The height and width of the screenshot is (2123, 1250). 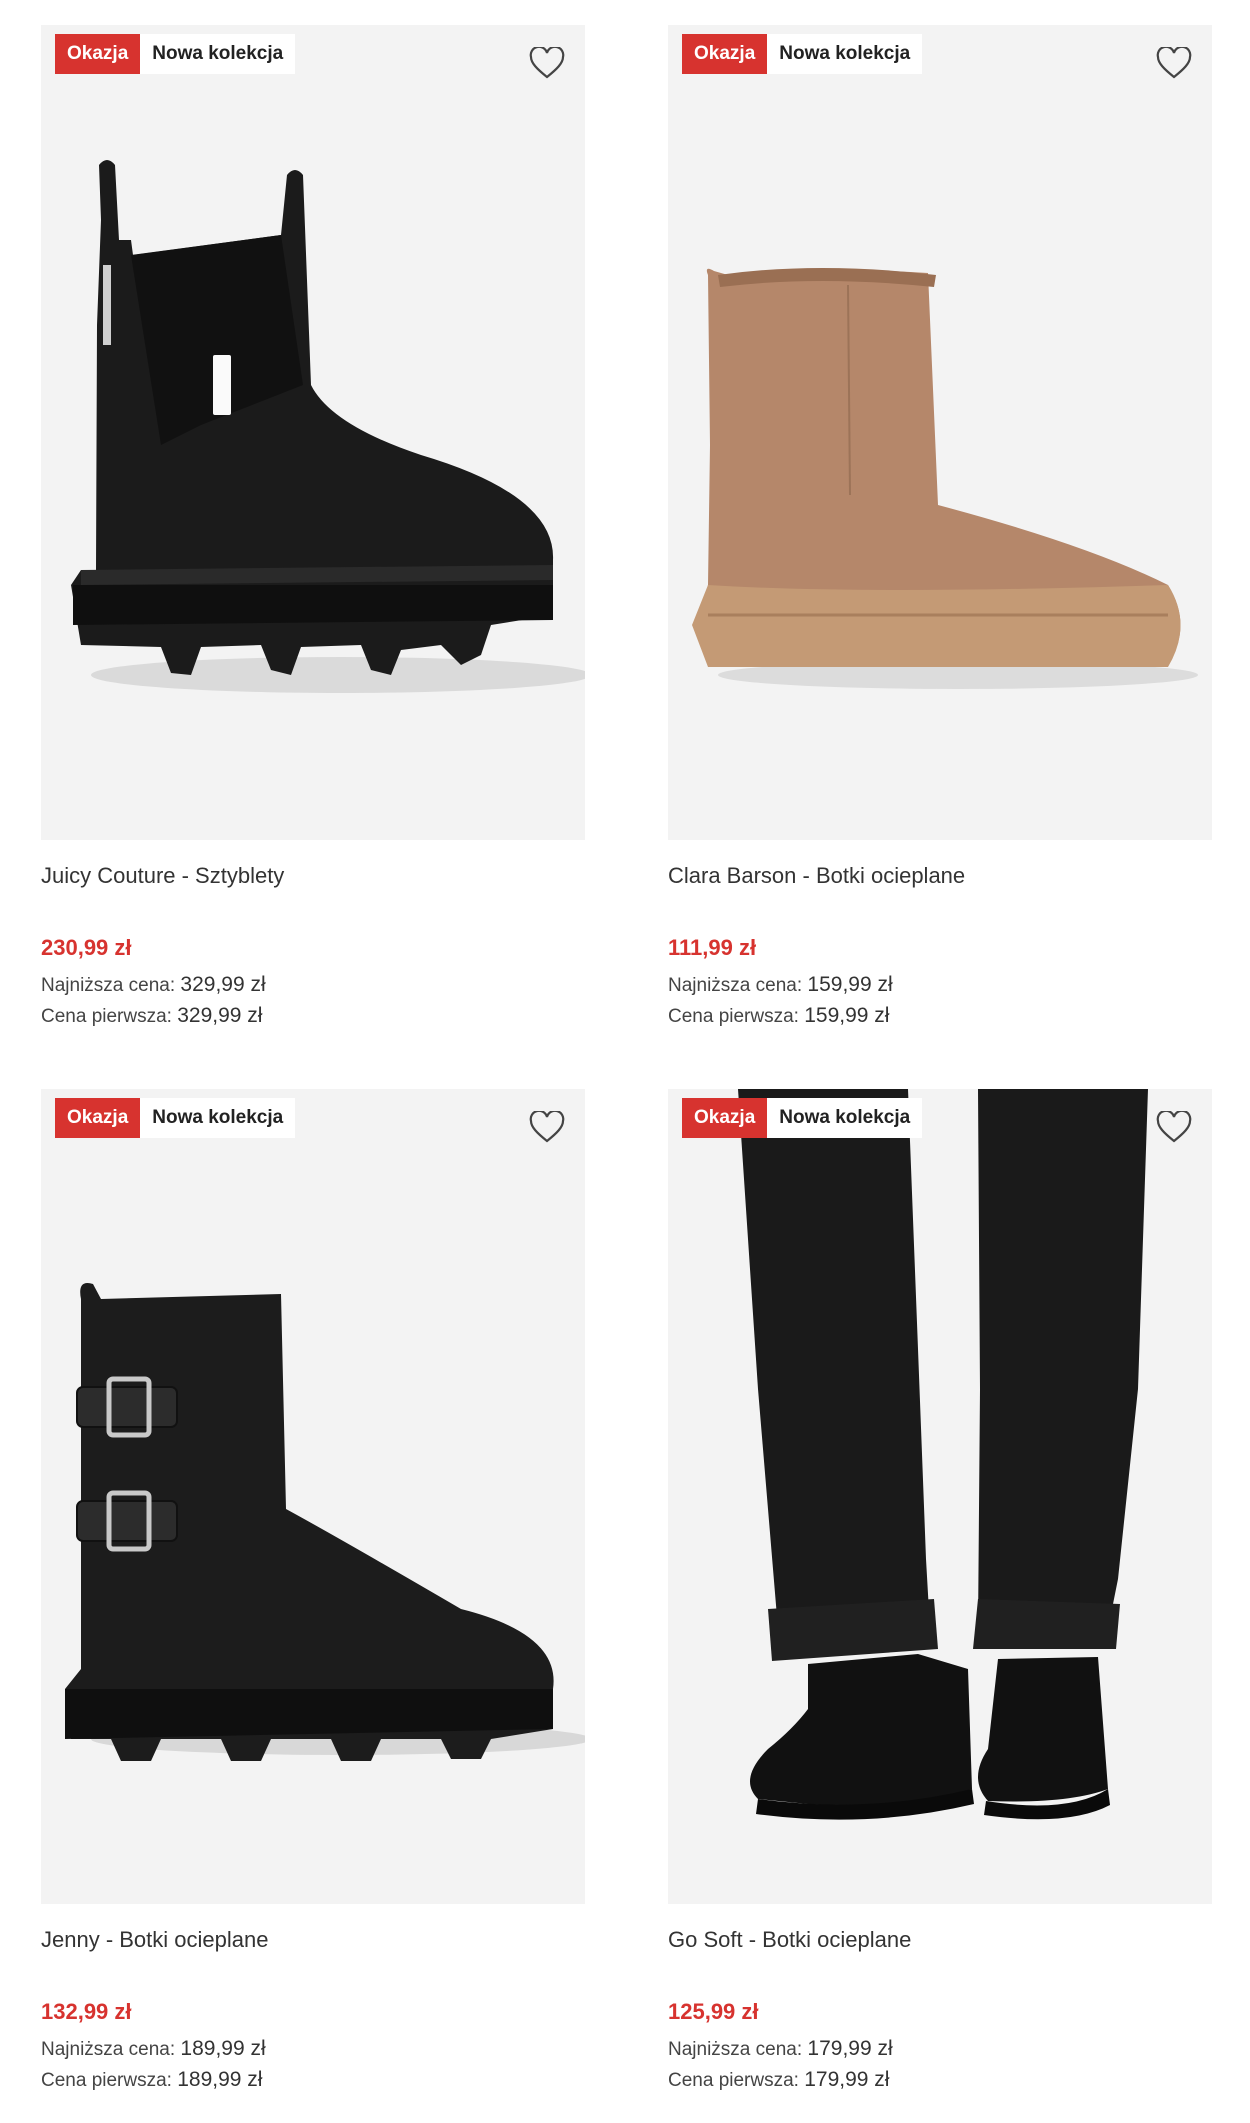 I want to click on first-price-value: 329,99 zł, so click(x=220, y=1015).